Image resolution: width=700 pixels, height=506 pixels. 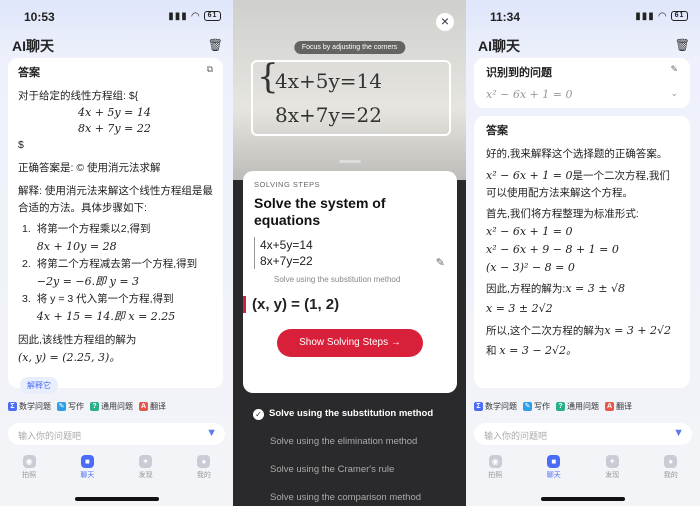 What do you see at coordinates (578, 184) in the screenshot?
I see `answer-paragraph: x² − 6x + 1 = 0是一个二次方程,我们可以使用配方法来解这个方程。` at bounding box center [578, 184].